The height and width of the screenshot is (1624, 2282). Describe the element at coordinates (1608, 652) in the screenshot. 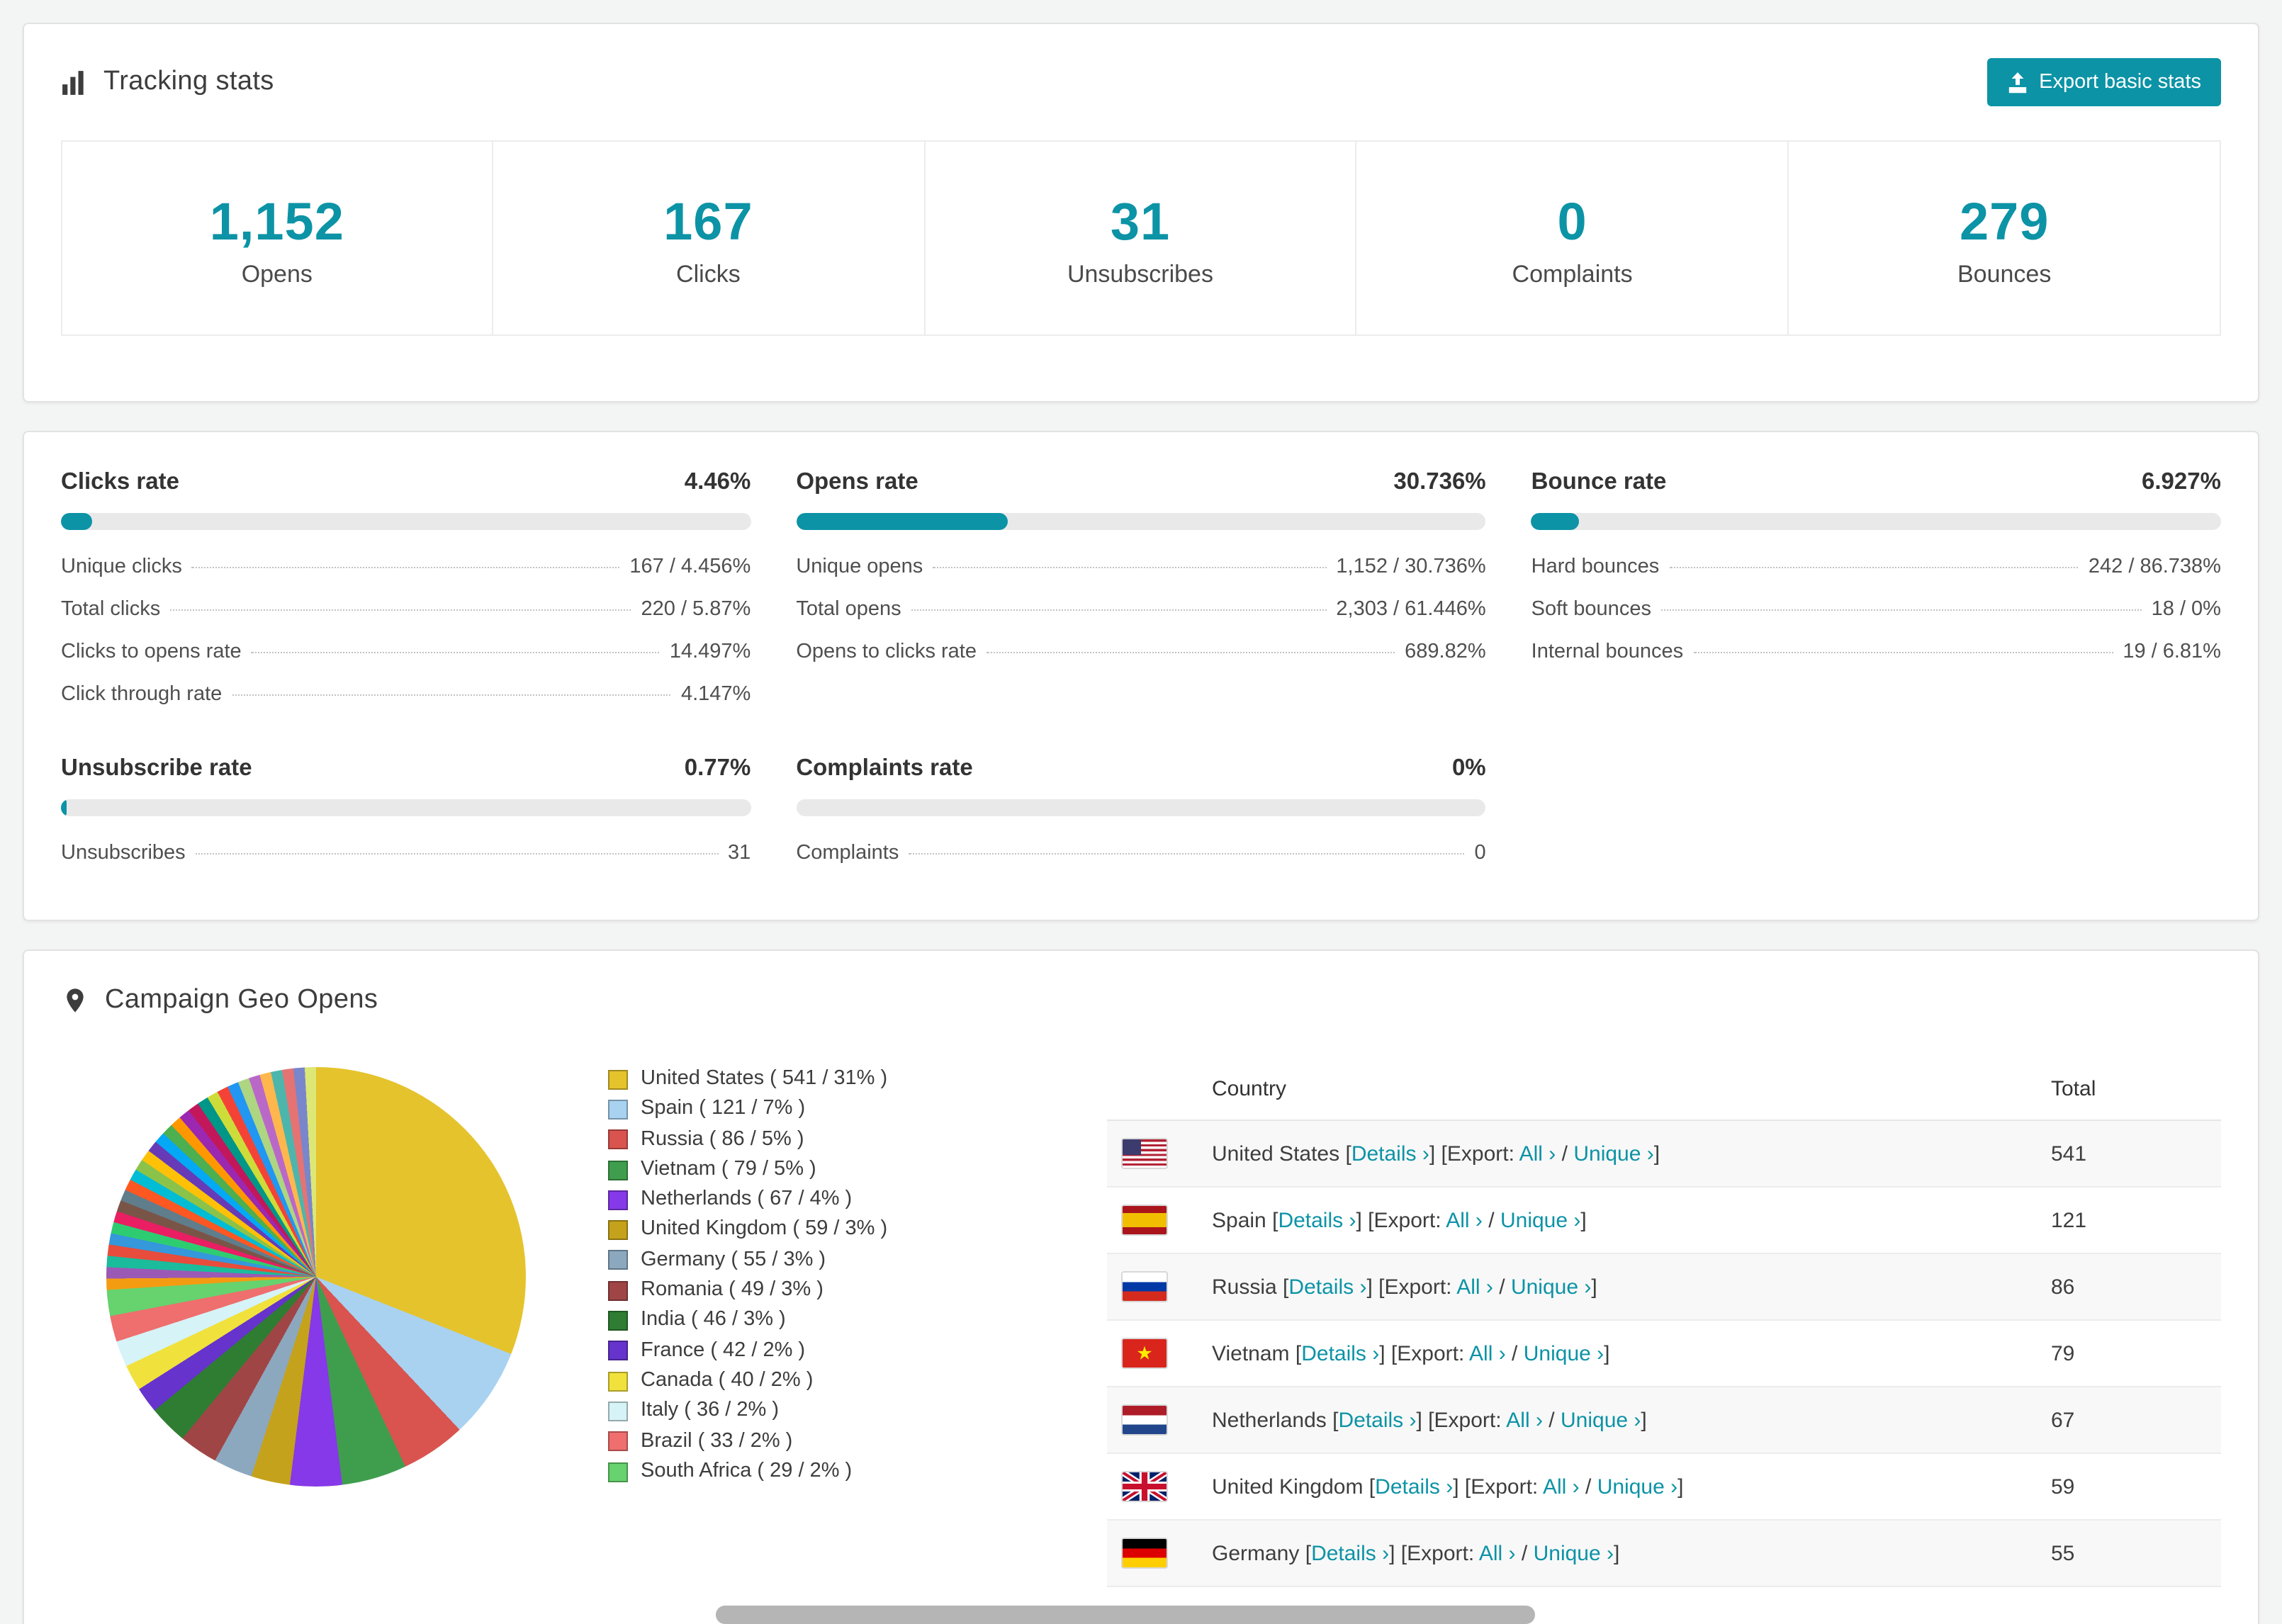

I see `detail-label: Internal bounces` at that location.